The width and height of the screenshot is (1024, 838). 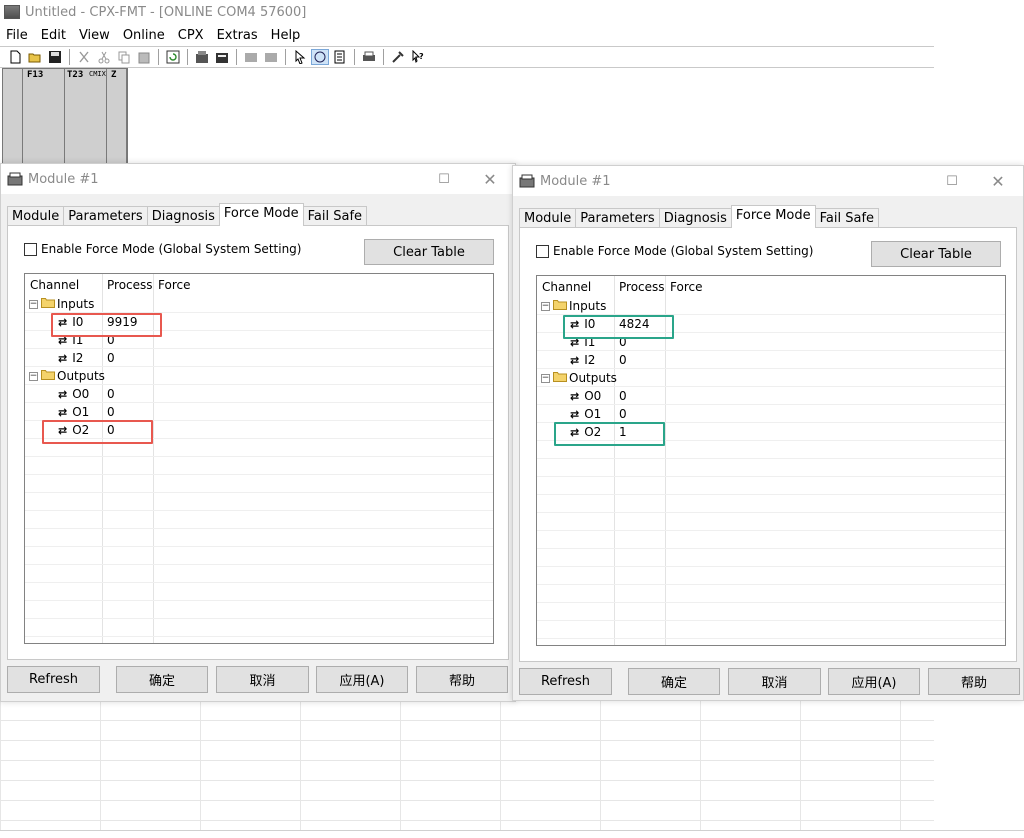 I want to click on open-folder-icon, so click(x=35, y=57).